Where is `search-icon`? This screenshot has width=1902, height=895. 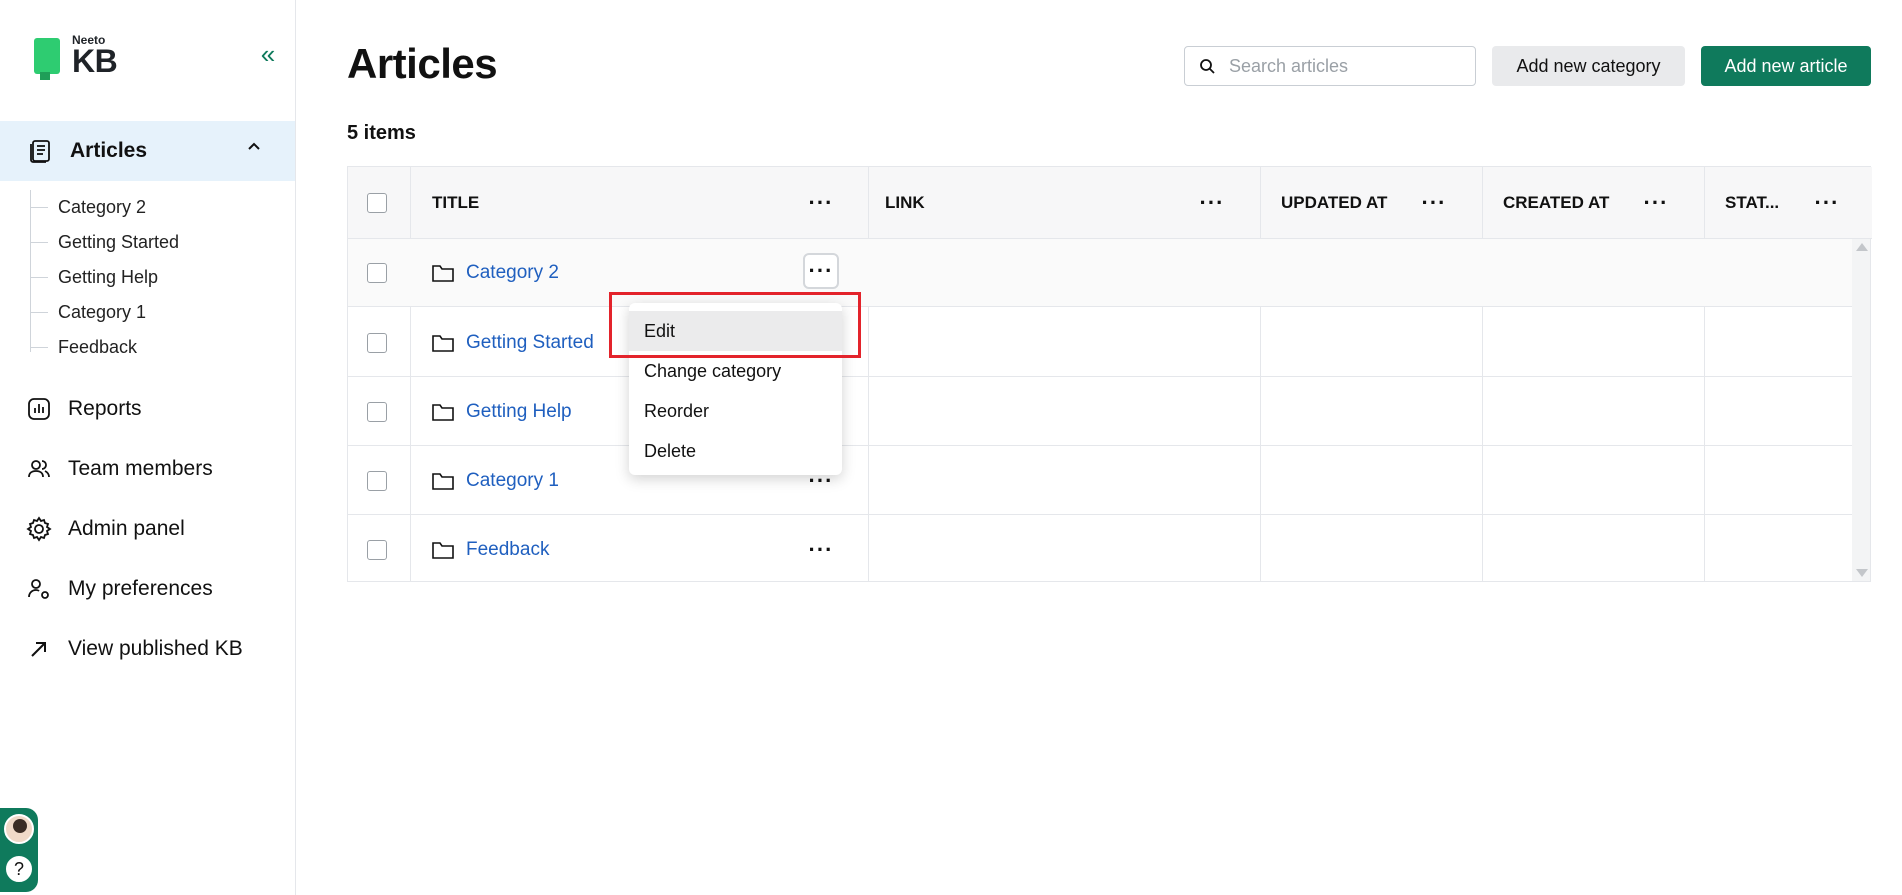 search-icon is located at coordinates (1207, 66).